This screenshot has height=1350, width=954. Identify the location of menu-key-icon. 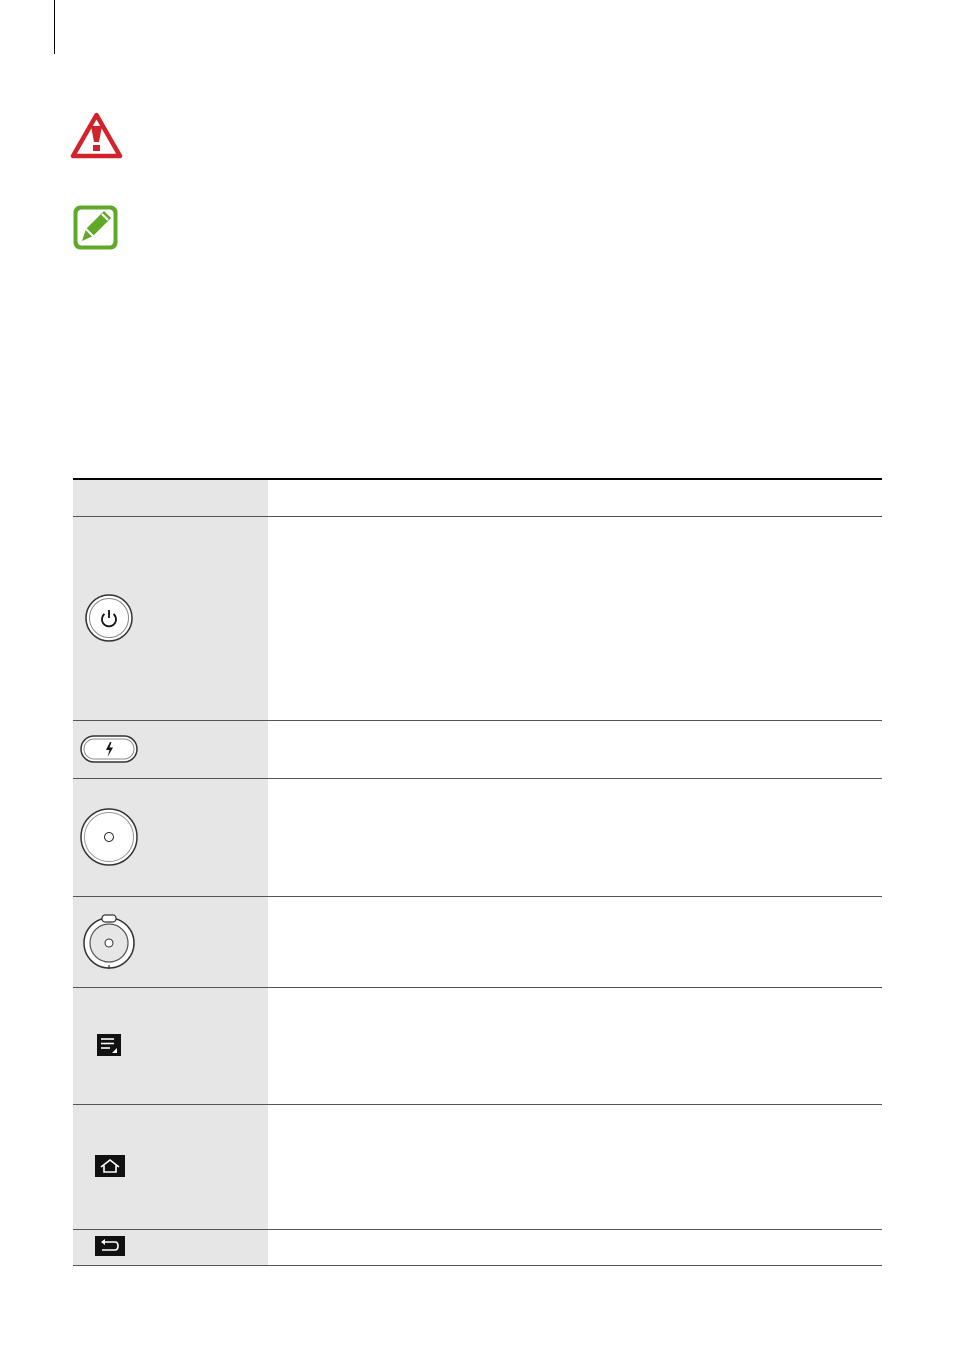
(174, 1046).